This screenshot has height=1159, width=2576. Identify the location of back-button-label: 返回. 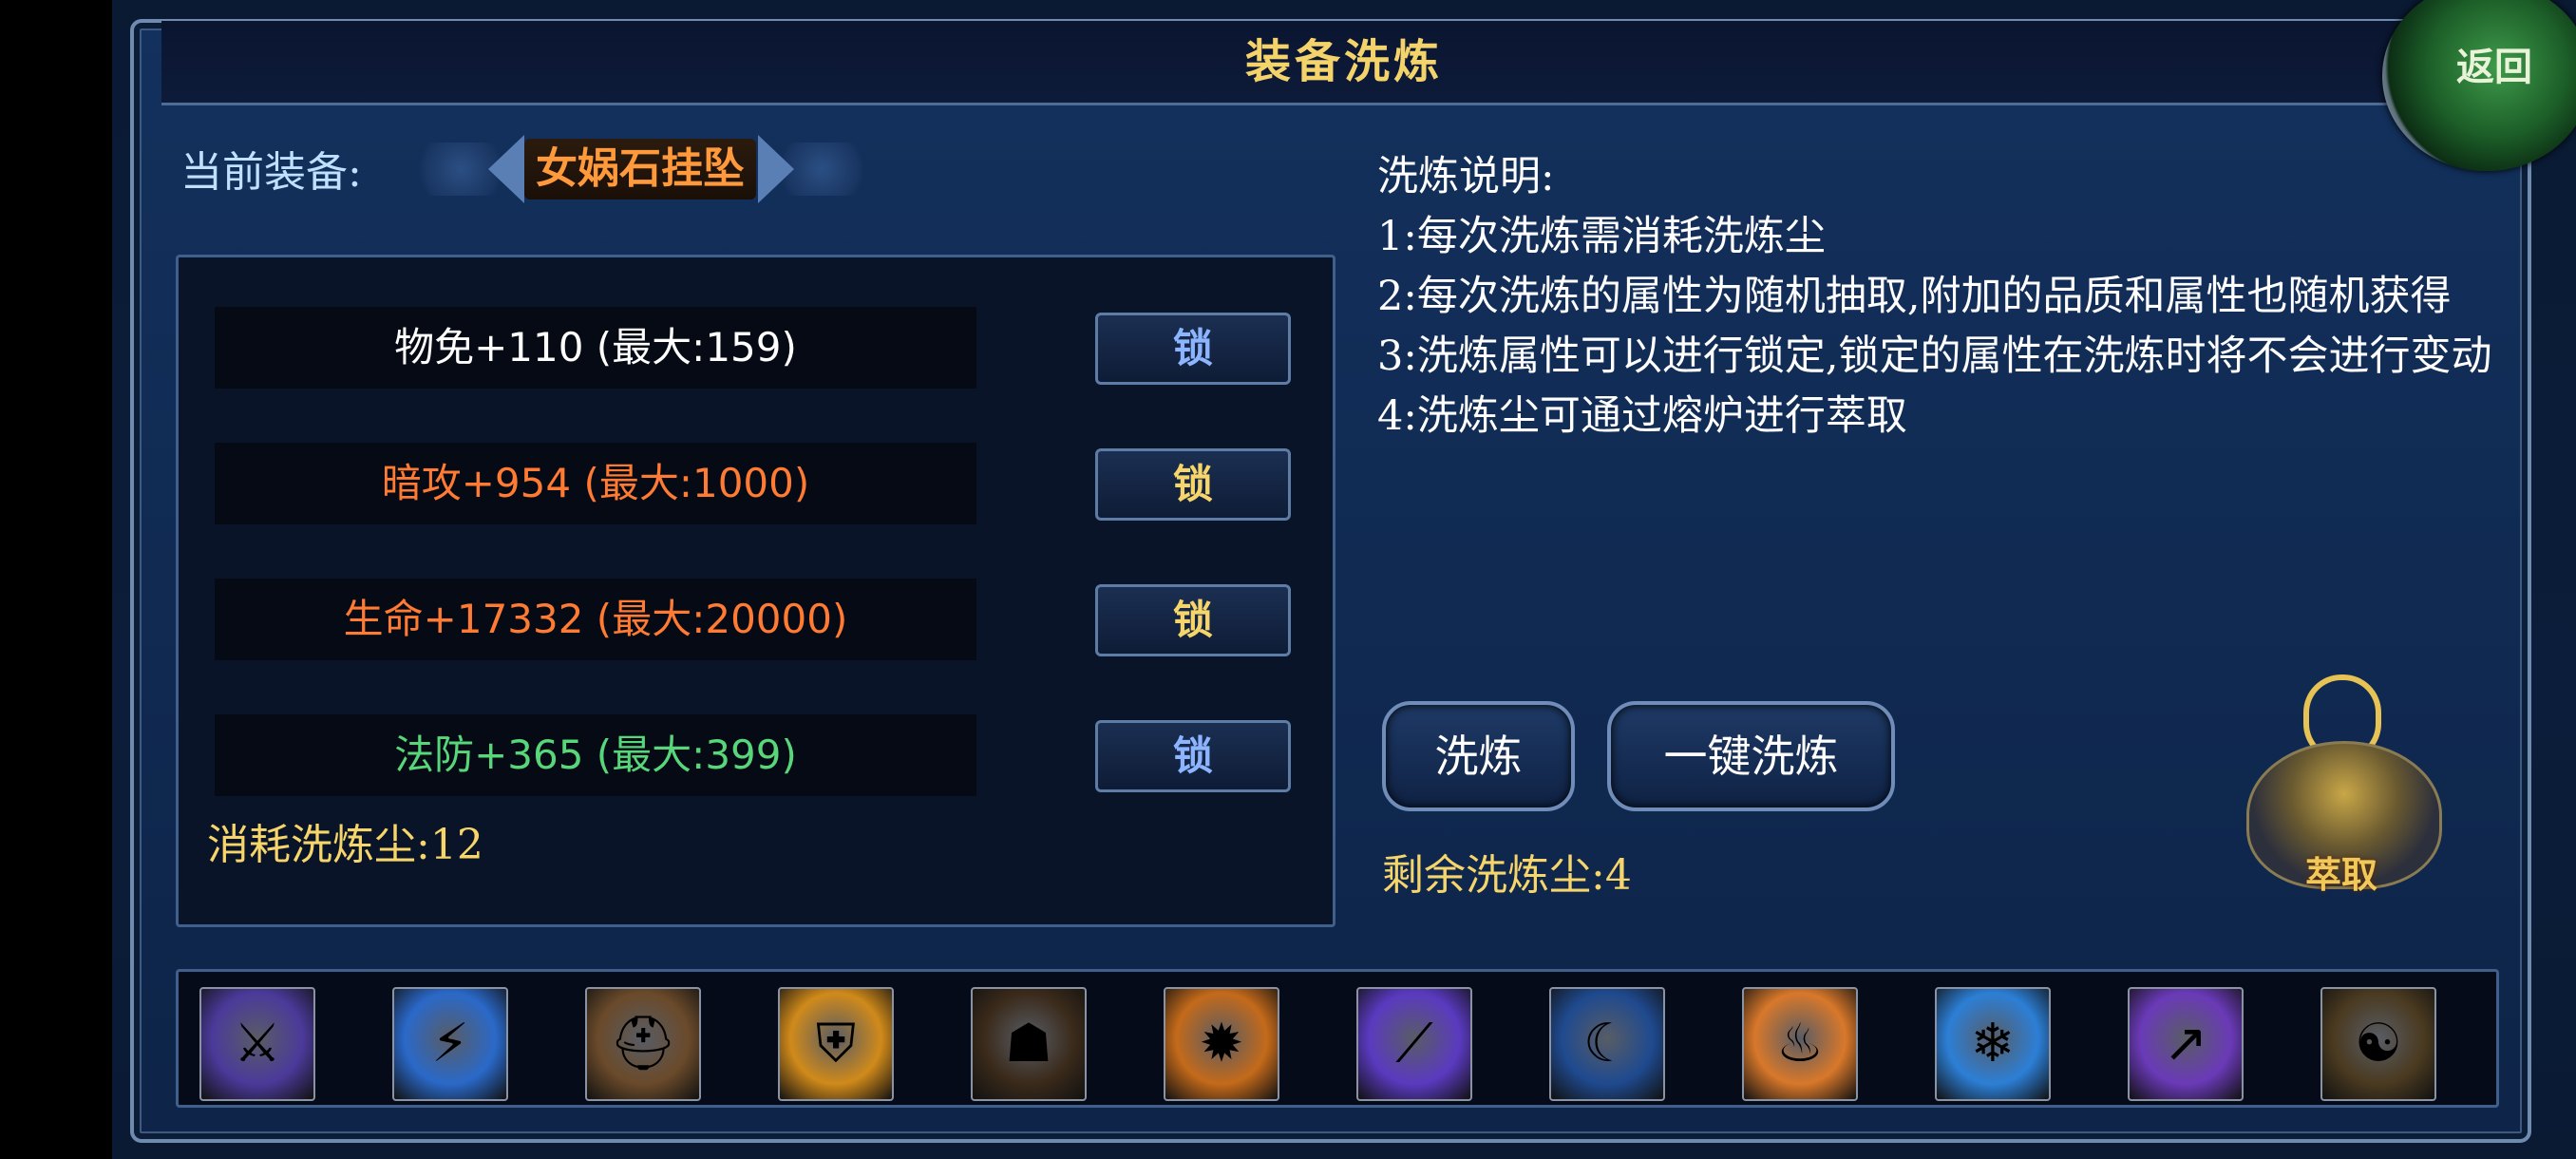
(2494, 67).